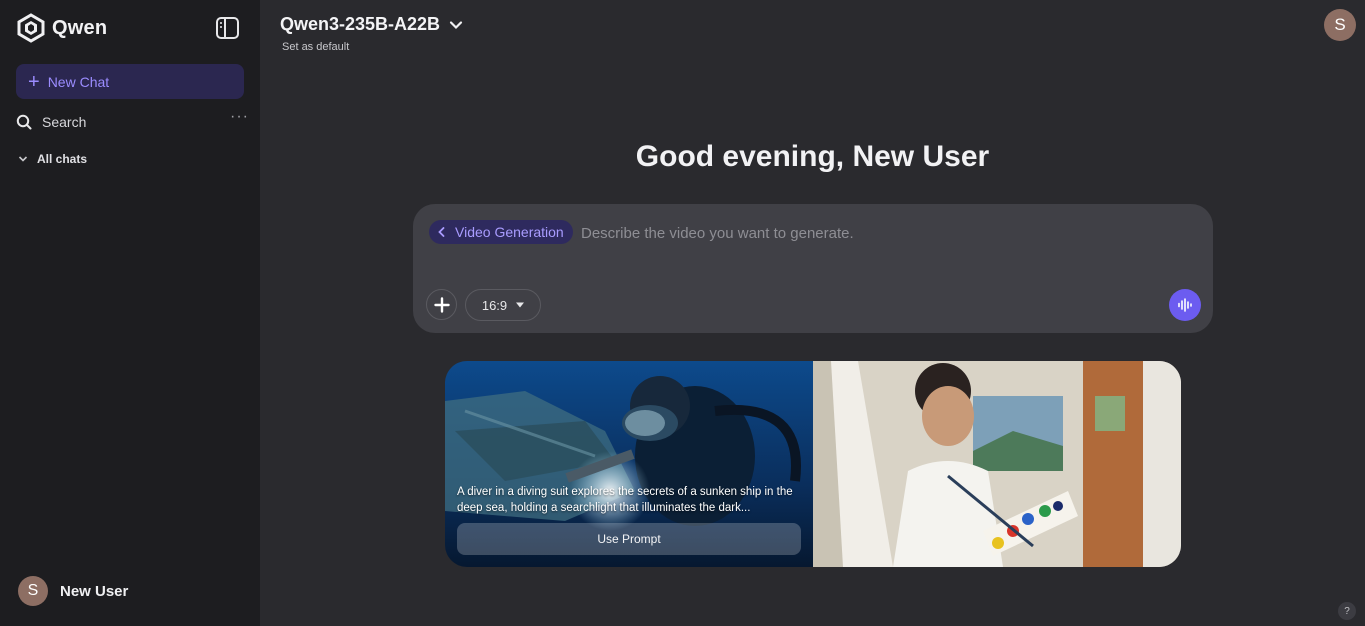  Describe the element at coordinates (64, 122) in the screenshot. I see `search-label: Search` at that location.